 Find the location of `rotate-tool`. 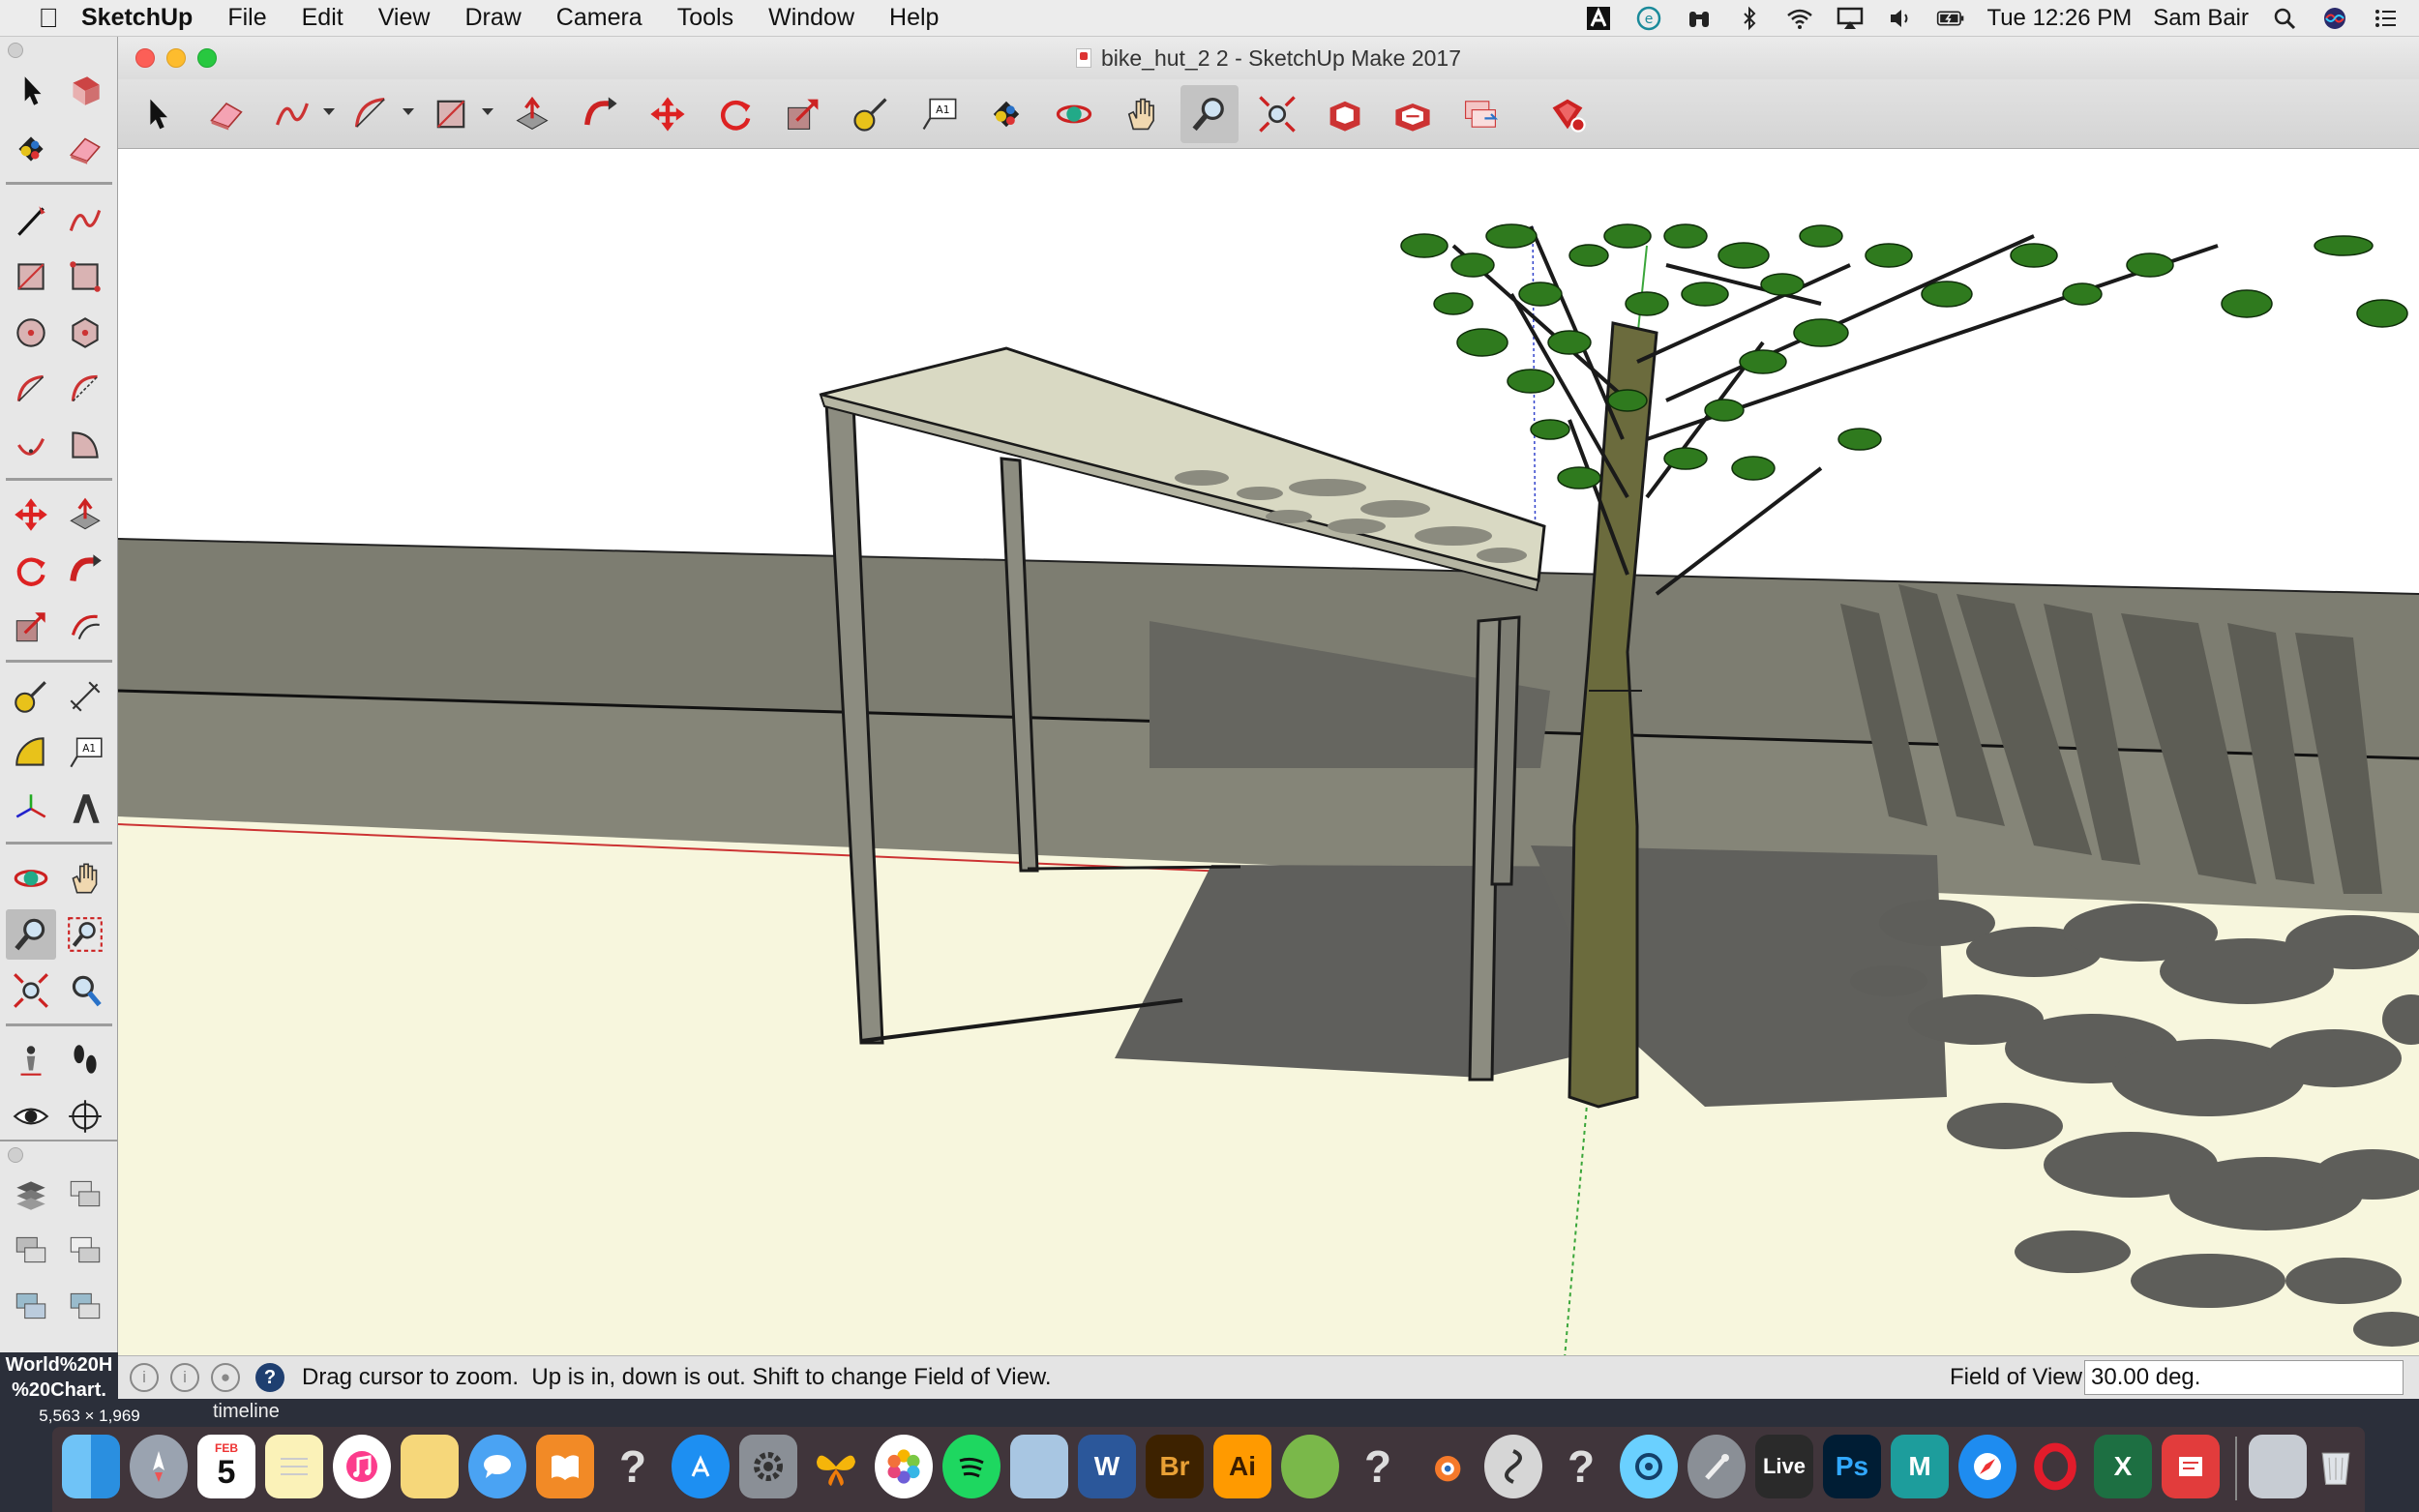

rotate-tool is located at coordinates (31, 571).